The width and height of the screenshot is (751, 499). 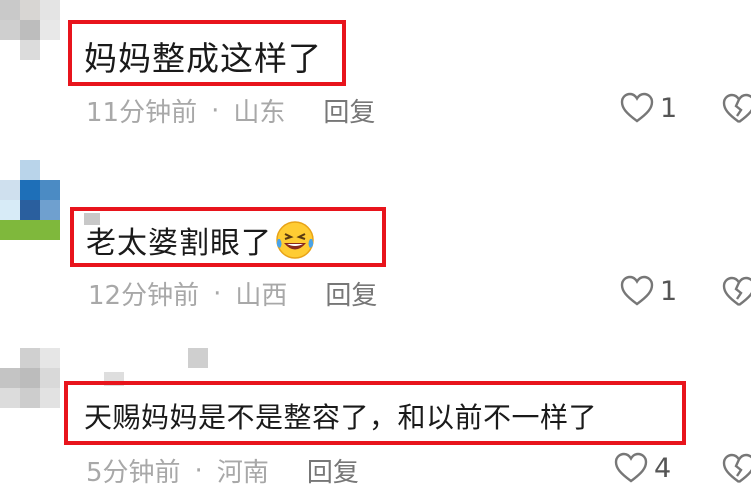 What do you see at coordinates (242, 473) in the screenshot?
I see `comment-location: 河南` at bounding box center [242, 473].